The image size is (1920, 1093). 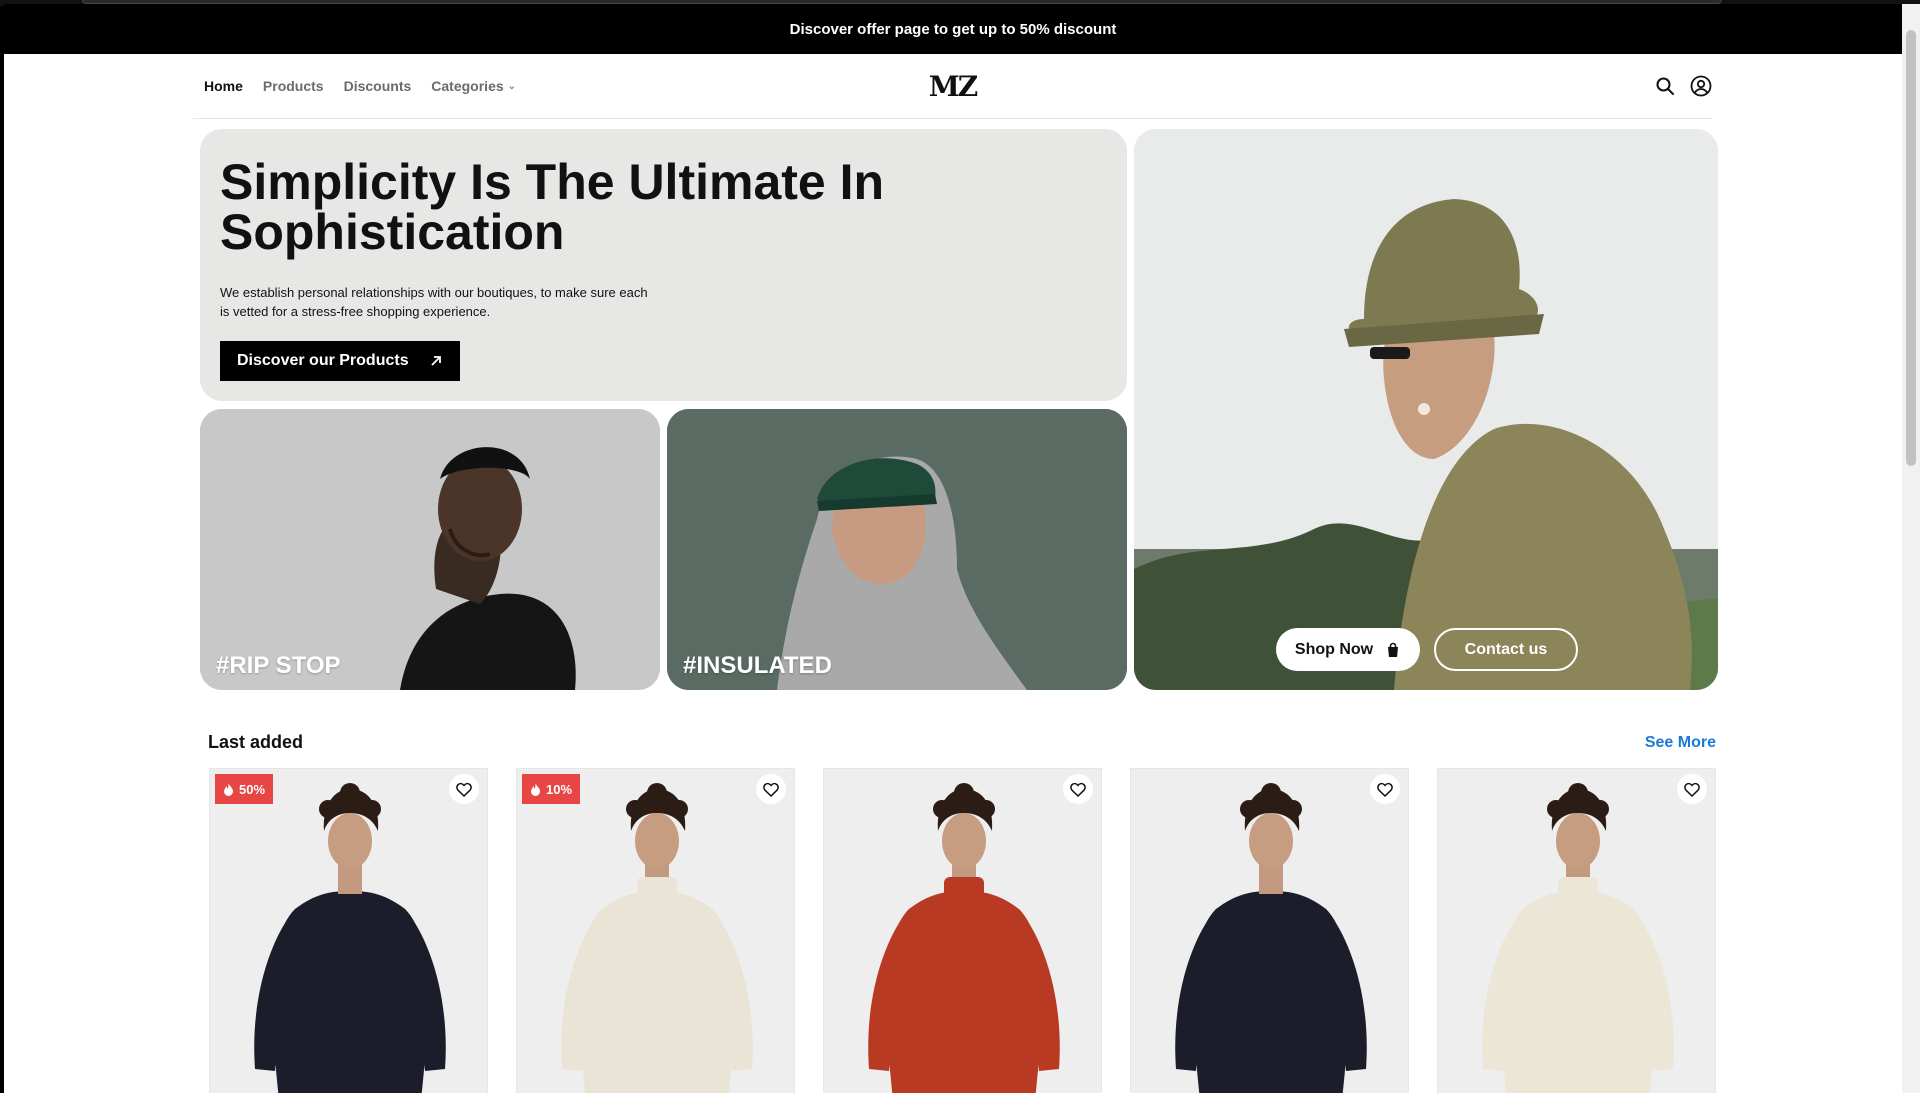 What do you see at coordinates (1665, 86) in the screenshot?
I see `search-icon` at bounding box center [1665, 86].